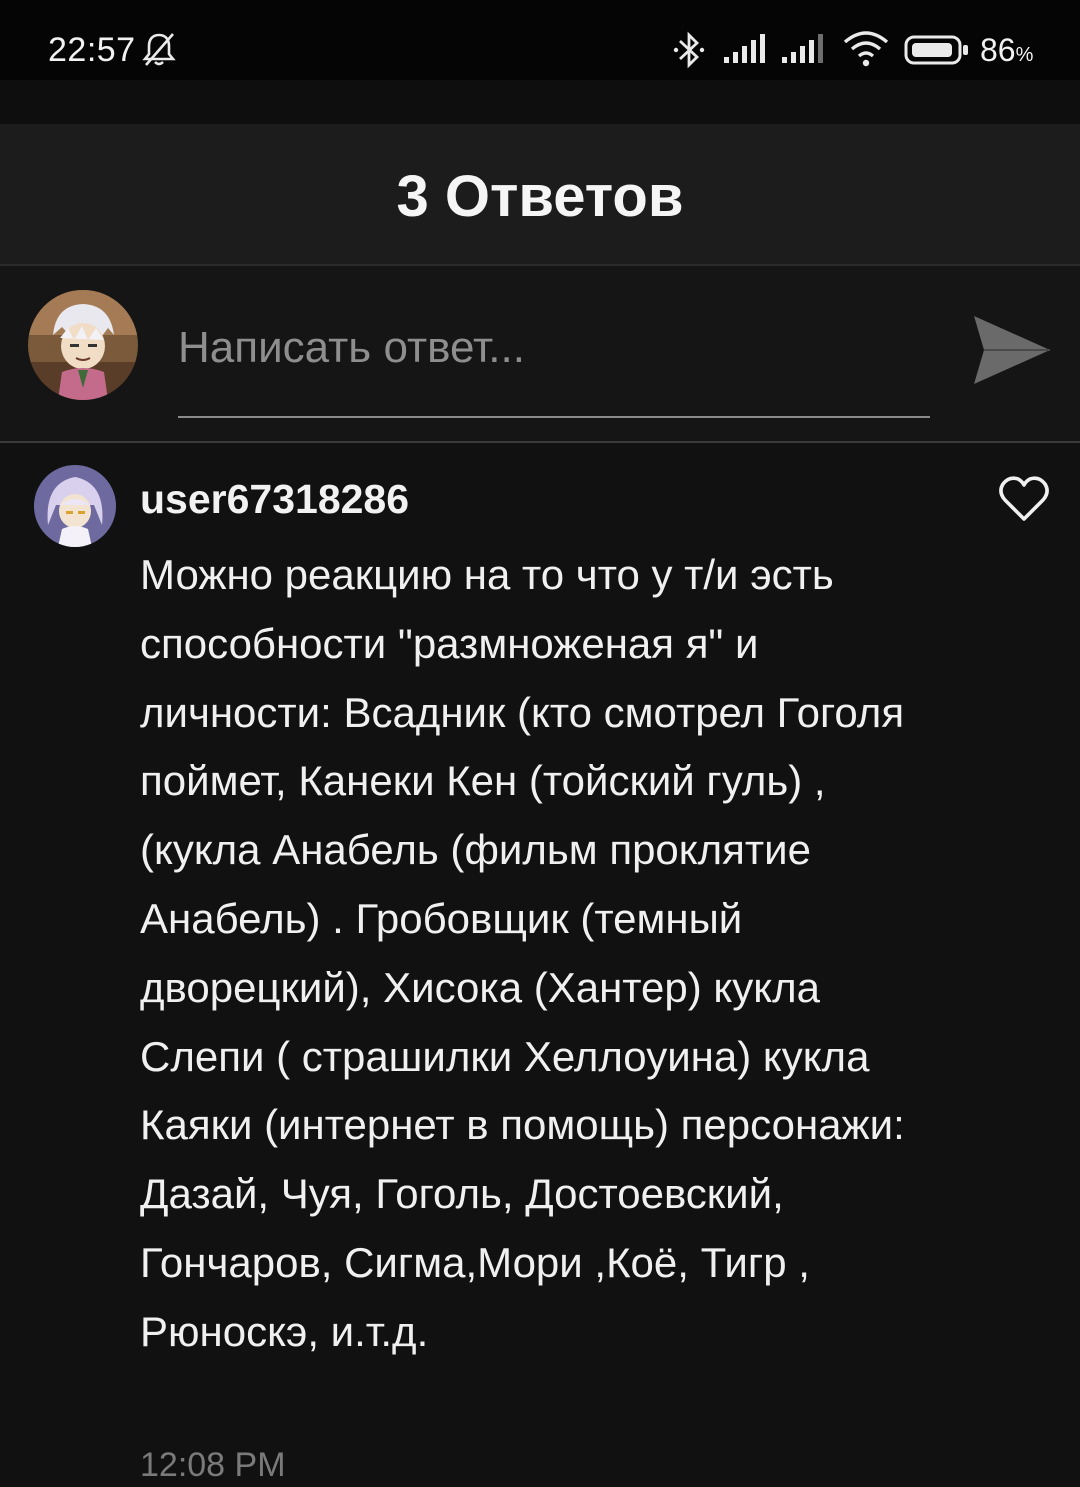 The width and height of the screenshot is (1080, 1487). What do you see at coordinates (274, 499) in the screenshot?
I see `comment-username: user67318286` at bounding box center [274, 499].